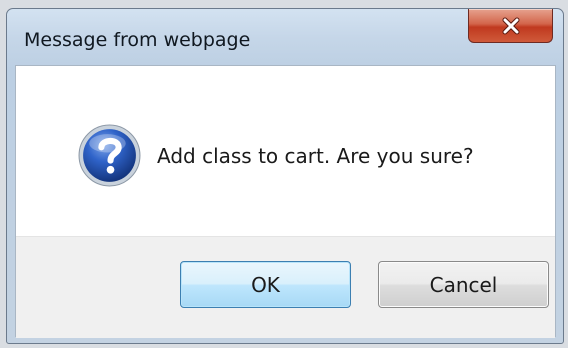 The width and height of the screenshot is (568, 348). I want to click on close-icon, so click(510, 25).